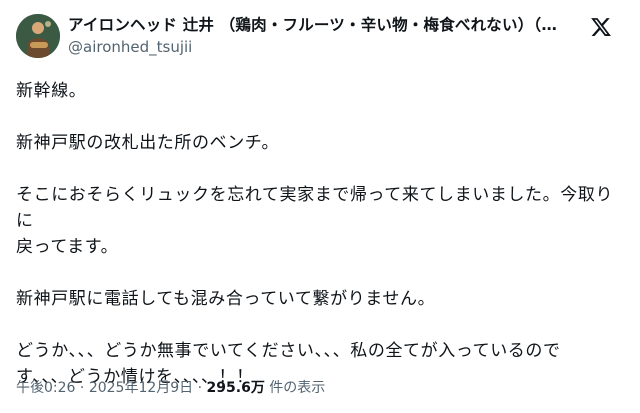 This screenshot has width=640, height=413. I want to click on profile-photo-icon, so click(38, 36).